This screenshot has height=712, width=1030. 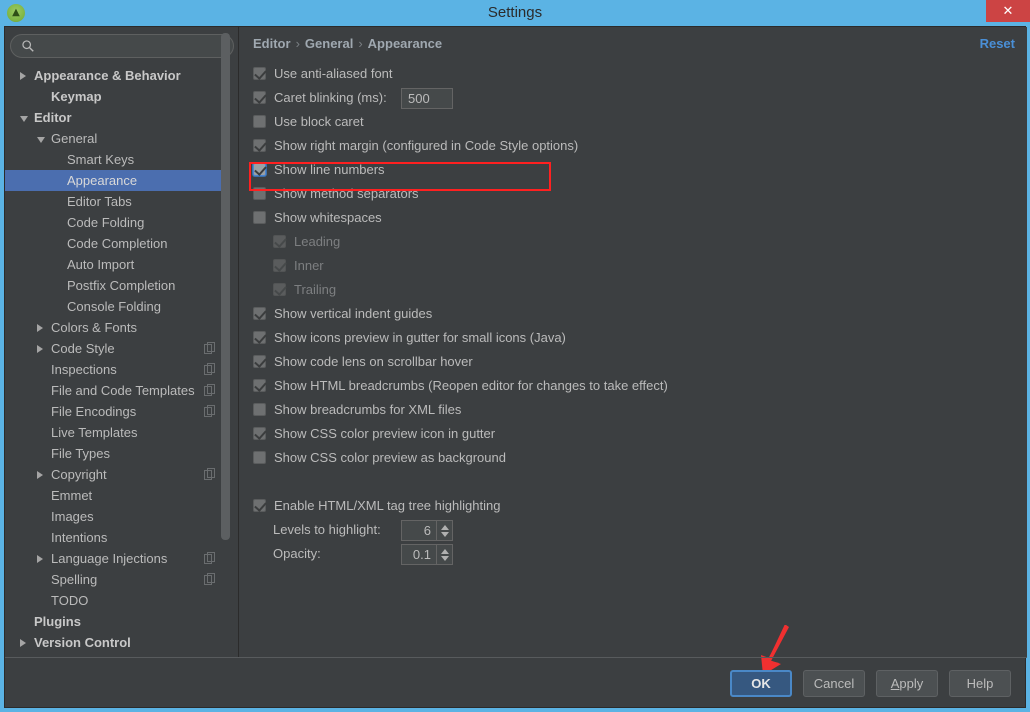 I want to click on spinner-label: Levels to highlight:, so click(x=327, y=529).